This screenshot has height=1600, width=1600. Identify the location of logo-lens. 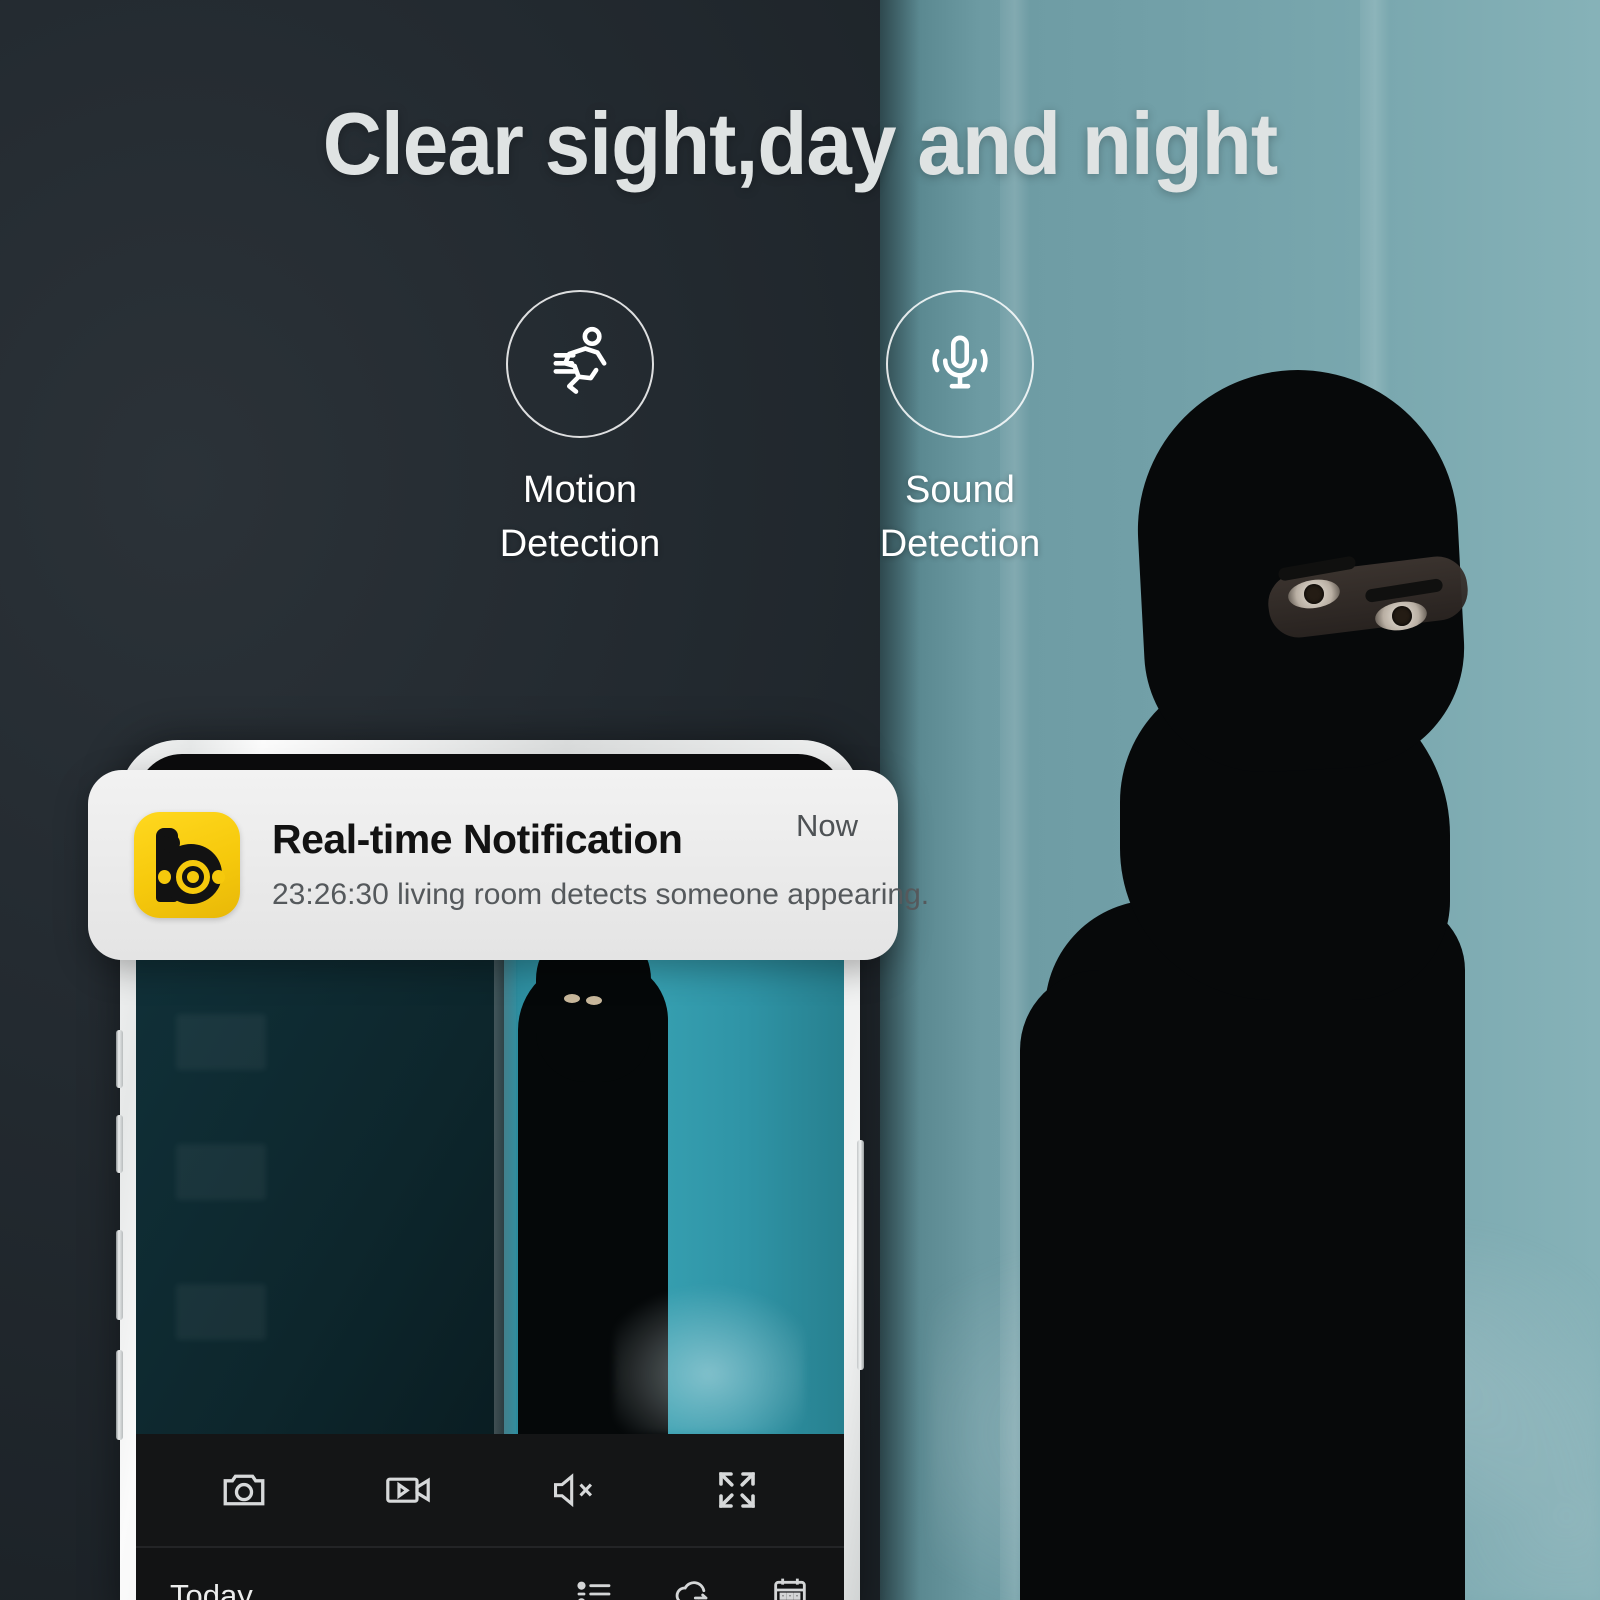
(193, 877).